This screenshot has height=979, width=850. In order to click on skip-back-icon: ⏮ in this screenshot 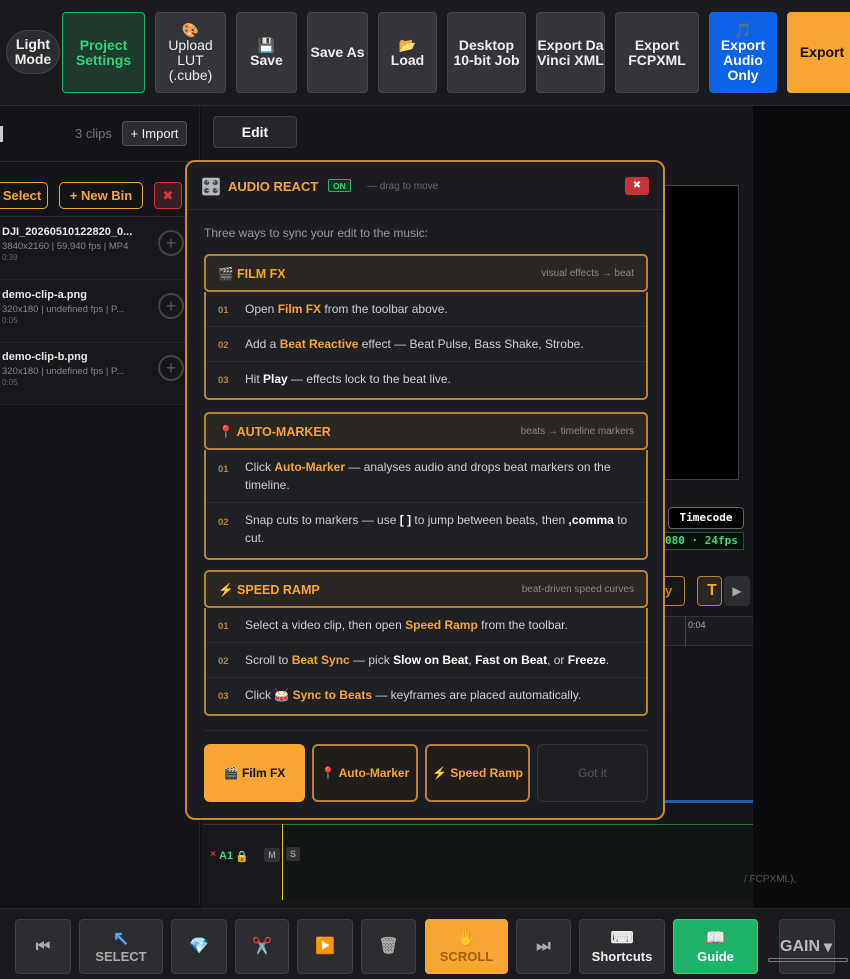, I will do `click(43, 946)`.